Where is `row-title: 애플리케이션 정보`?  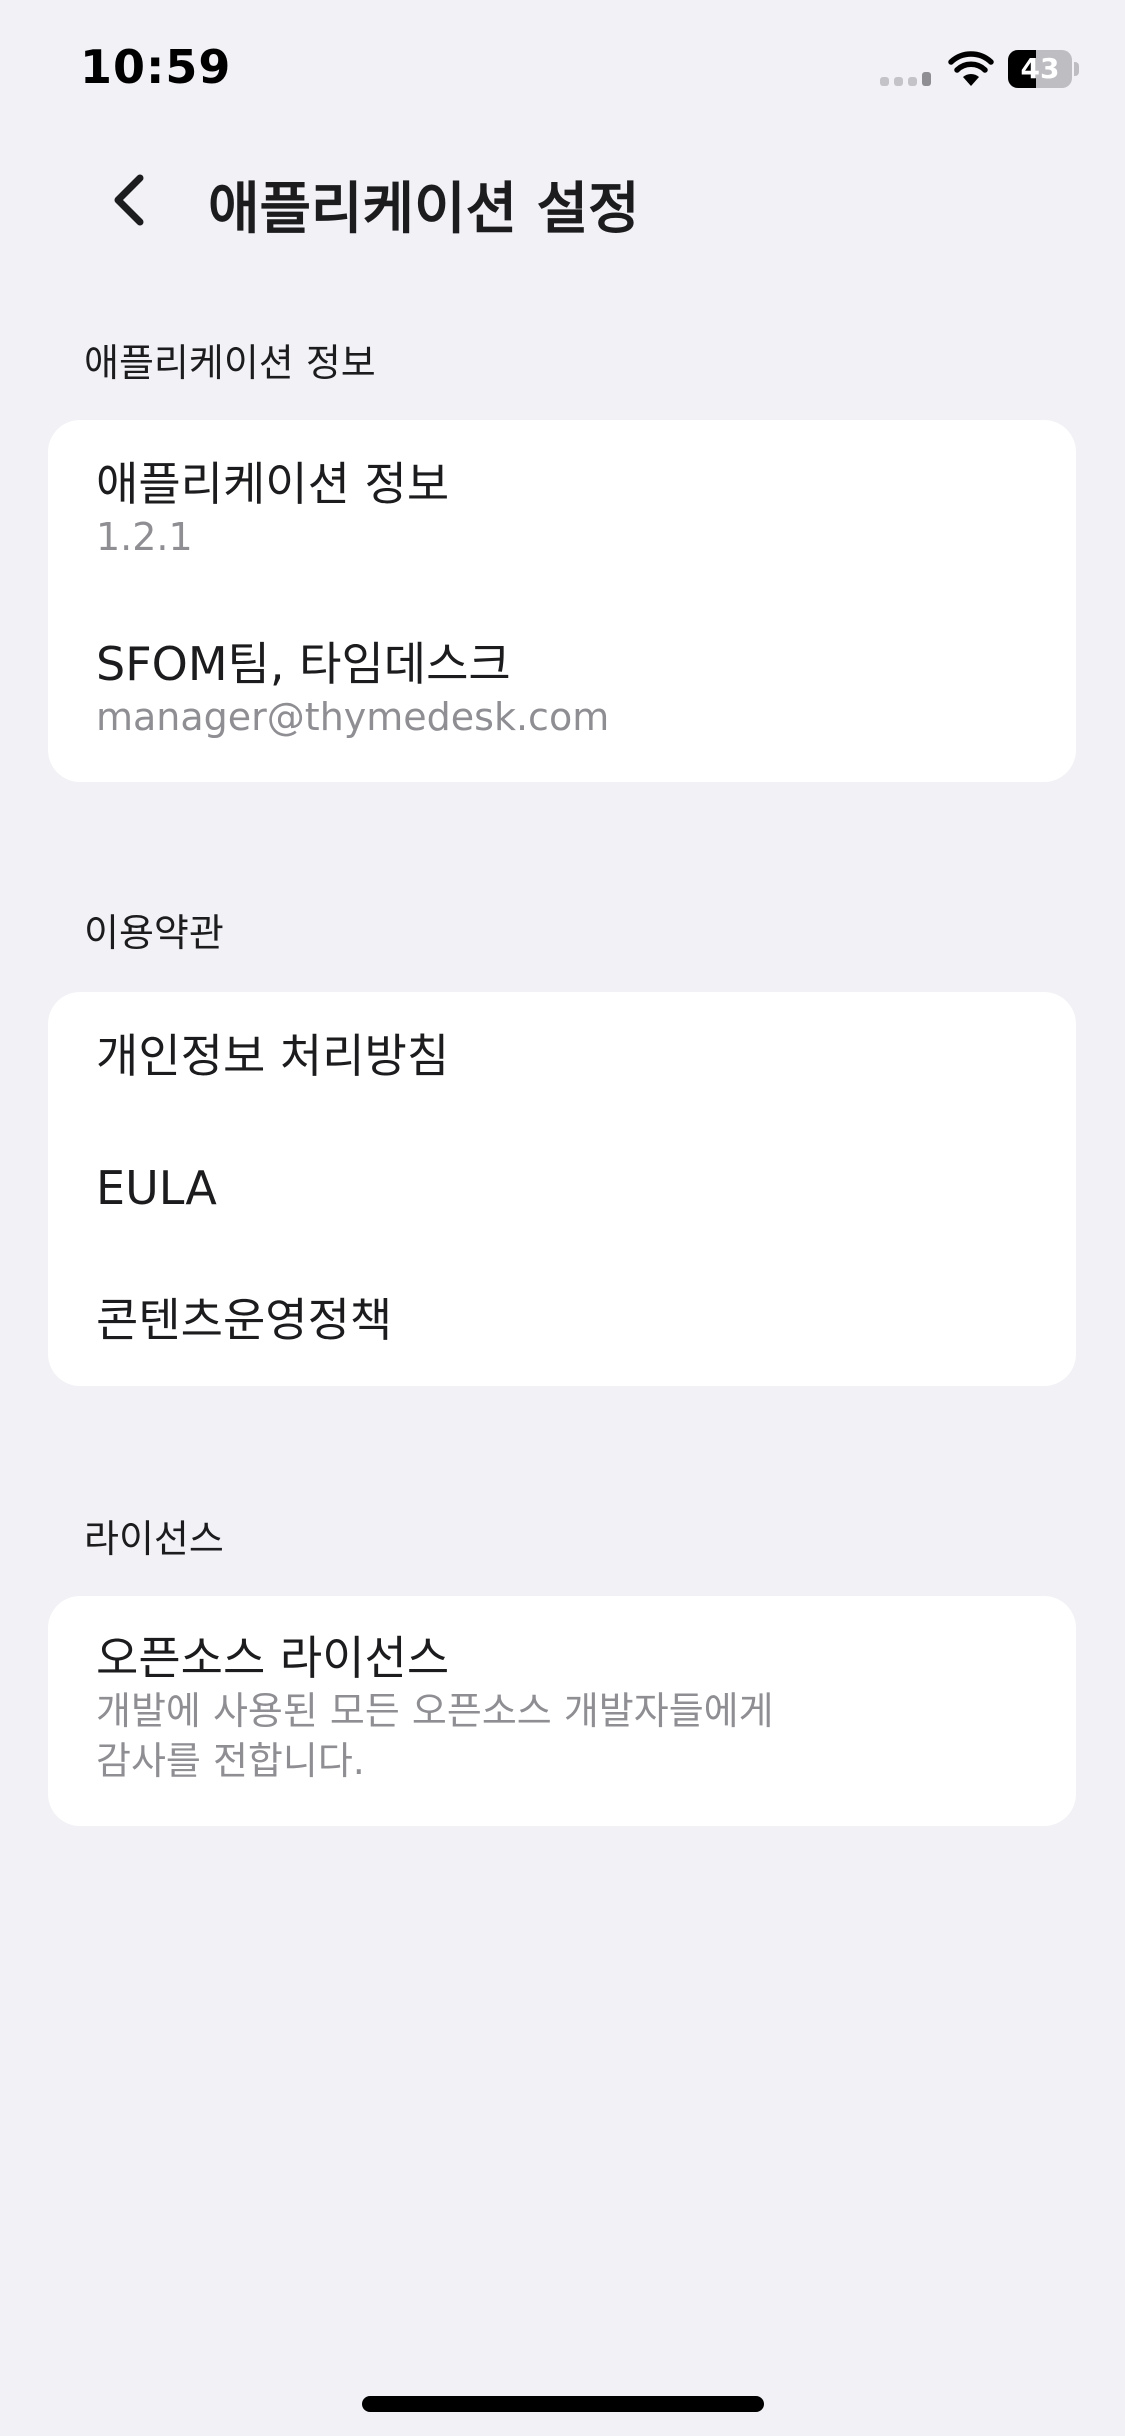 row-title: 애플리케이션 정보 is located at coordinates (273, 484).